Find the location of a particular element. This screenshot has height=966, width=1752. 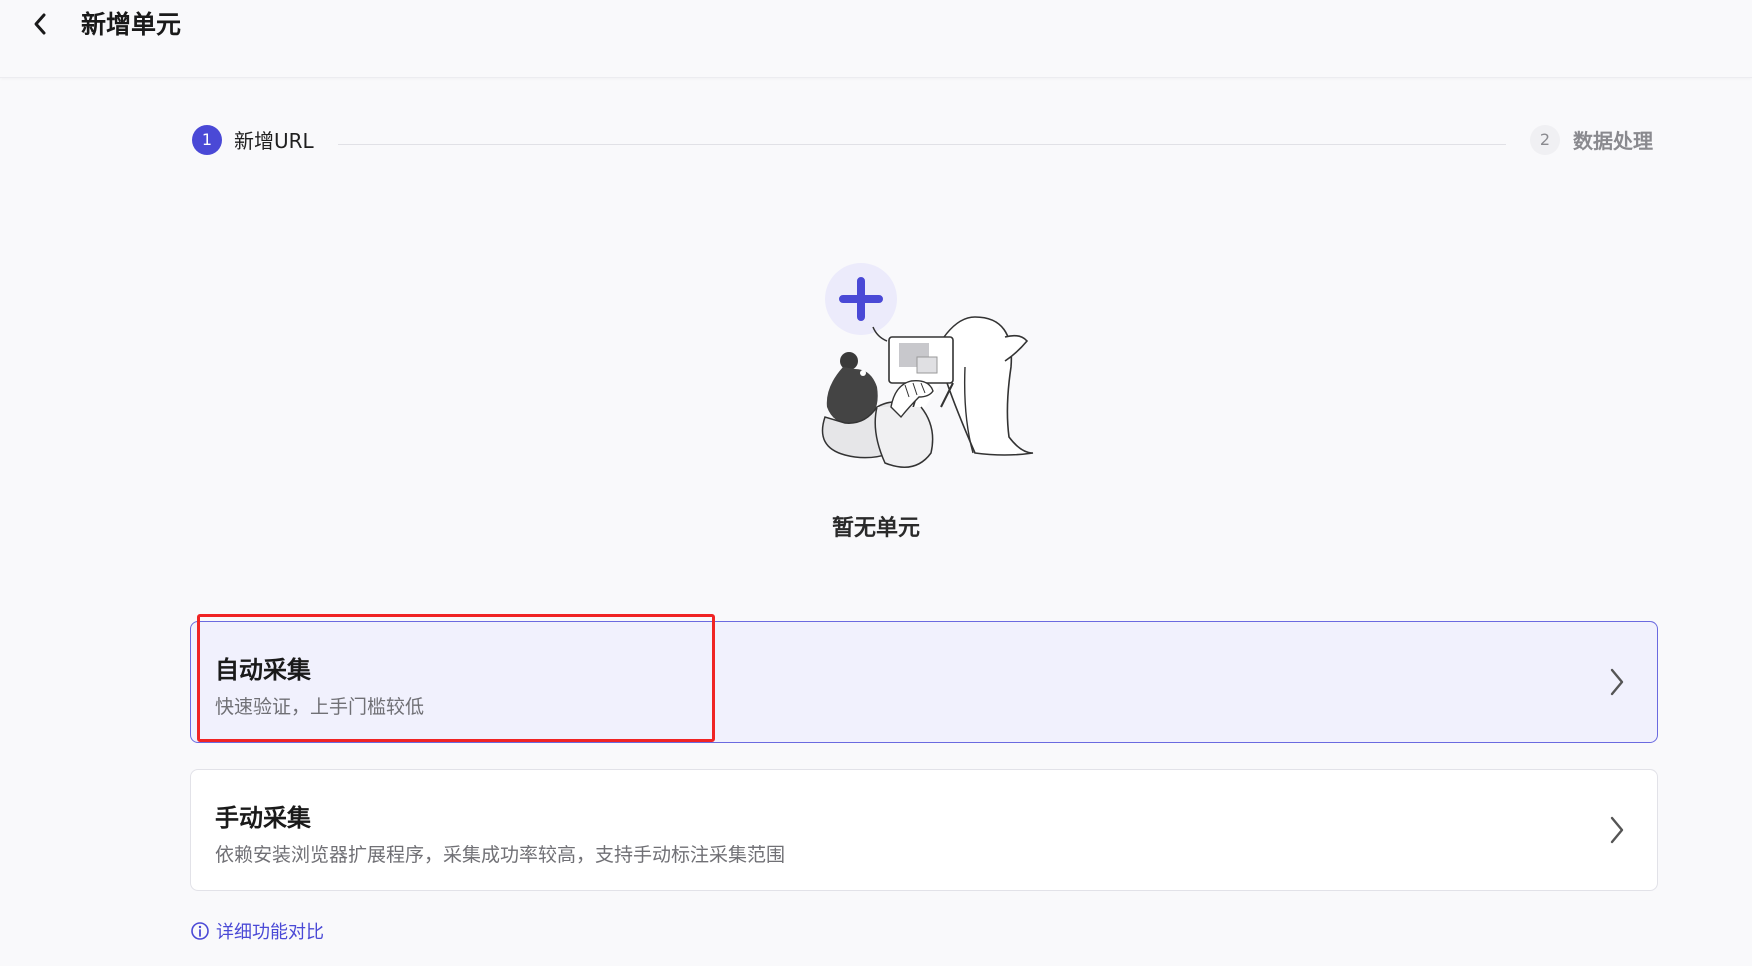

step-1-label: 新增URL is located at coordinates (274, 141).